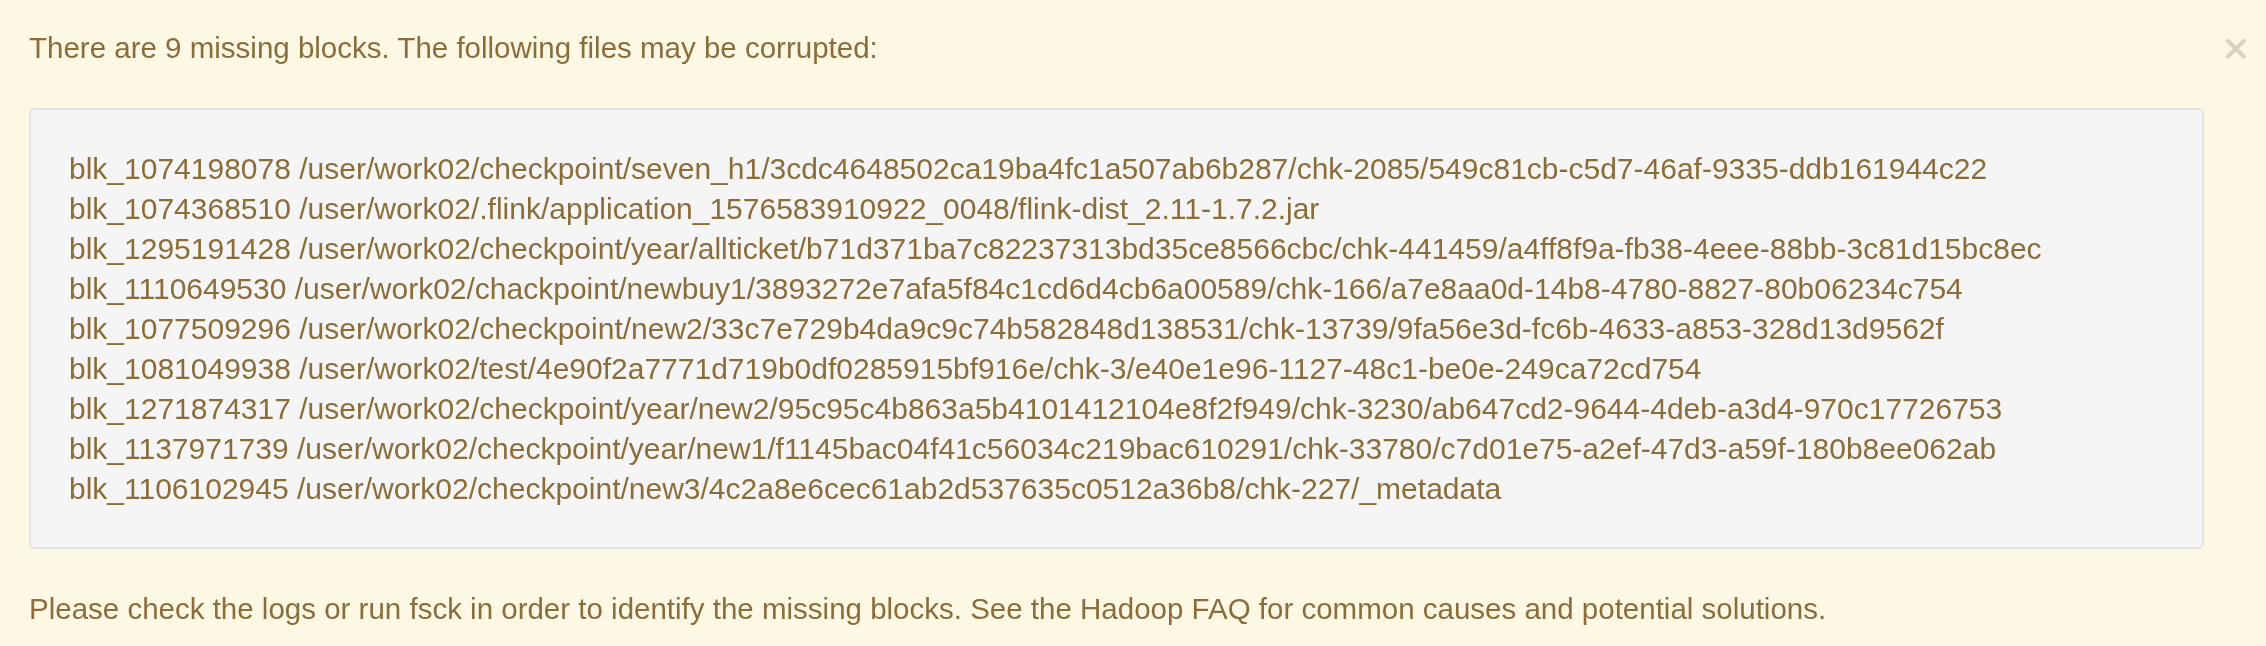  Describe the element at coordinates (1006, 329) in the screenshot. I see `corrupted-file-entry: blk_1077509296 /user/work02/checkpoint/new2/33c7e729b4da9c9c74b582848d138531/chk-13739/9fa56e3d-fc6b-4633-a853-328d13d9562f` at that location.